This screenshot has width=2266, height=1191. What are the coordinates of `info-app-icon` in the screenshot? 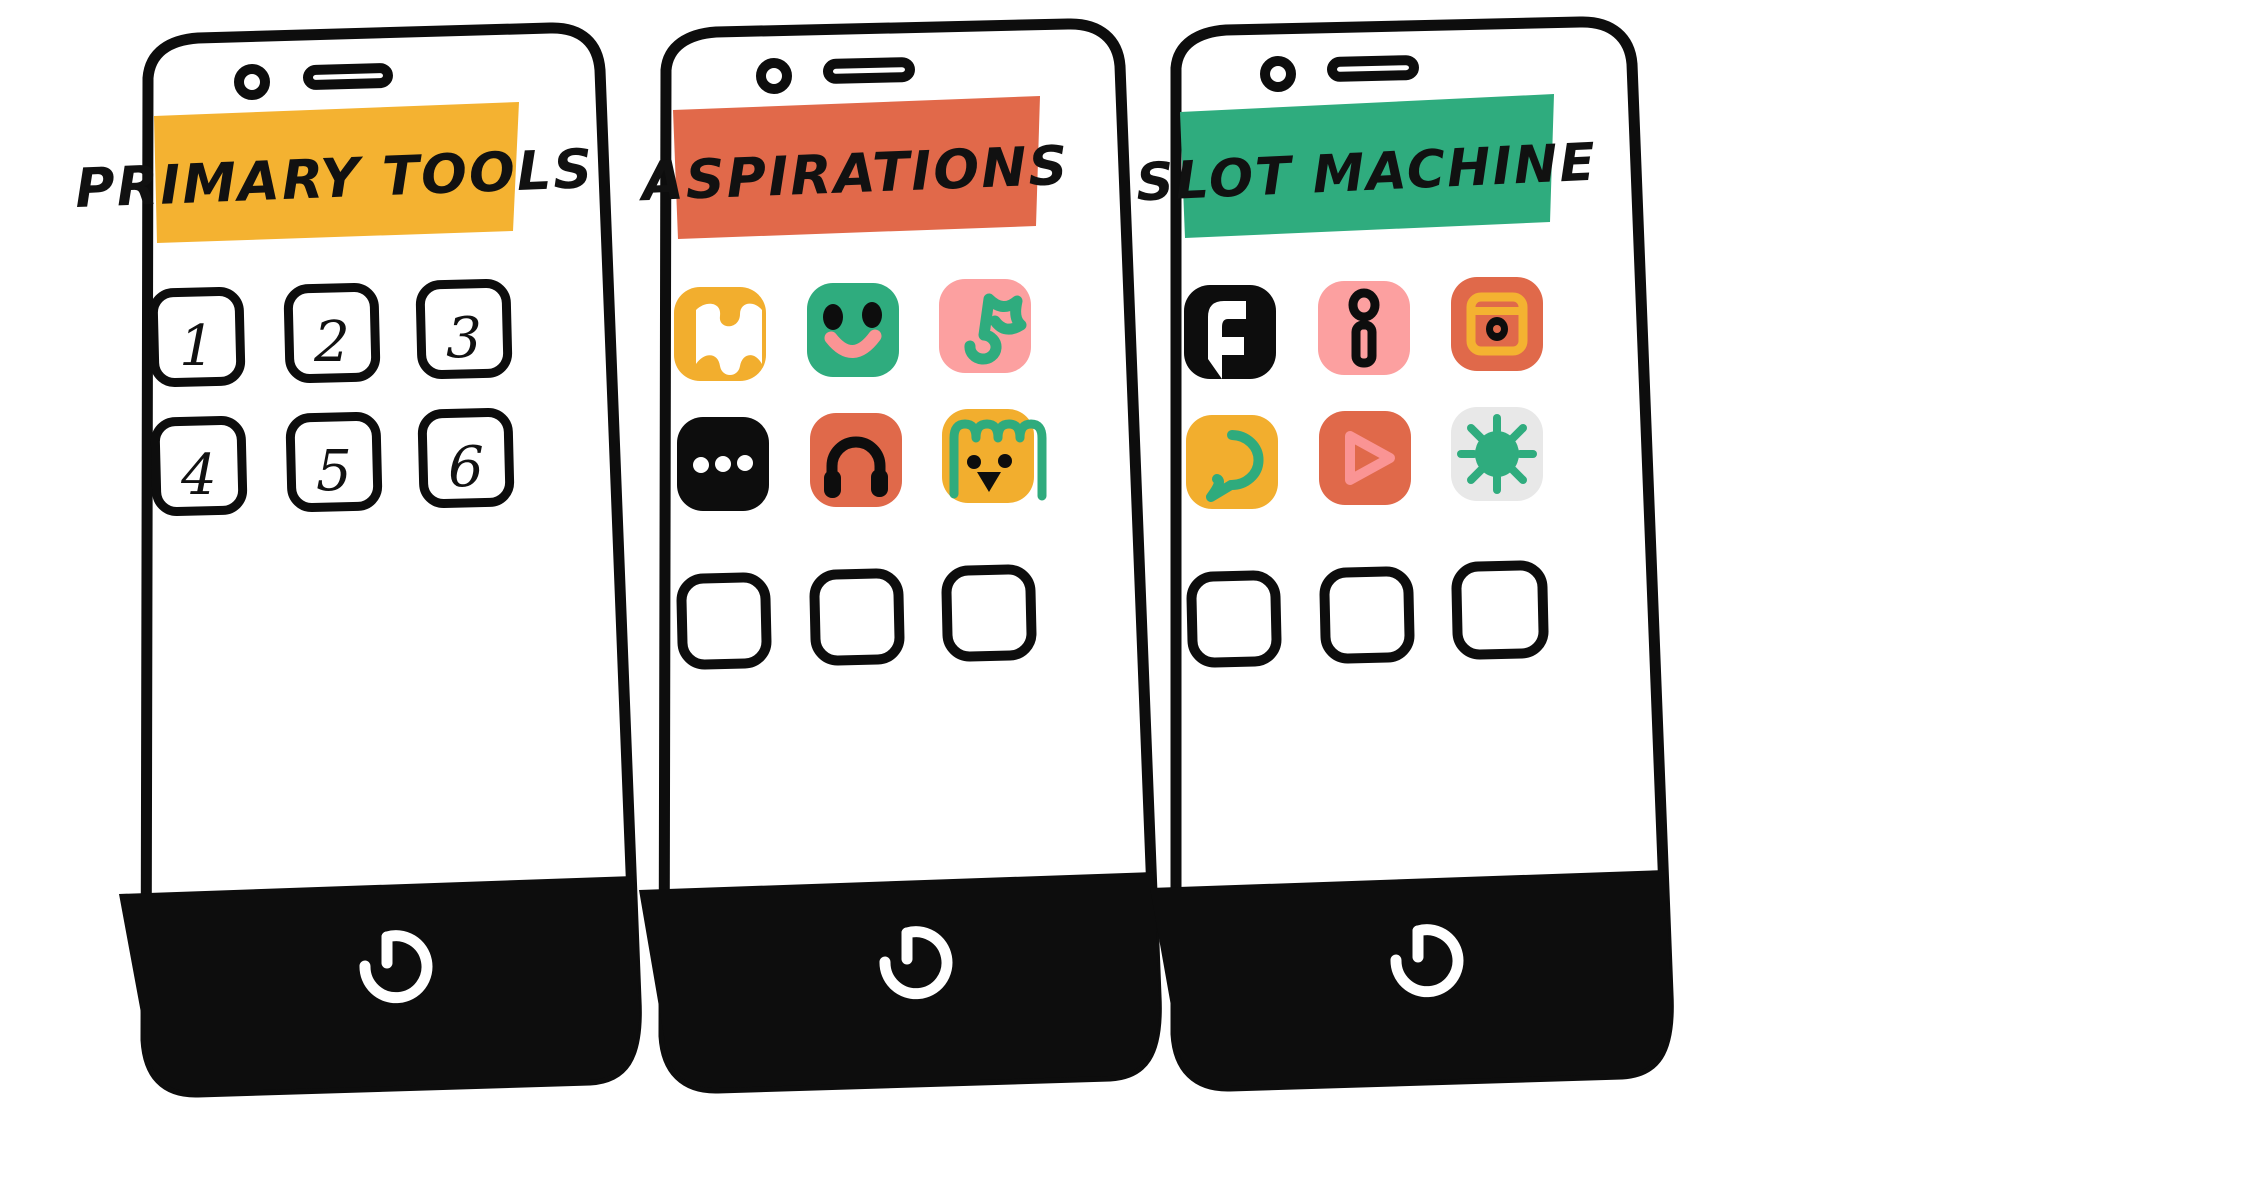 It's located at (1364, 328).